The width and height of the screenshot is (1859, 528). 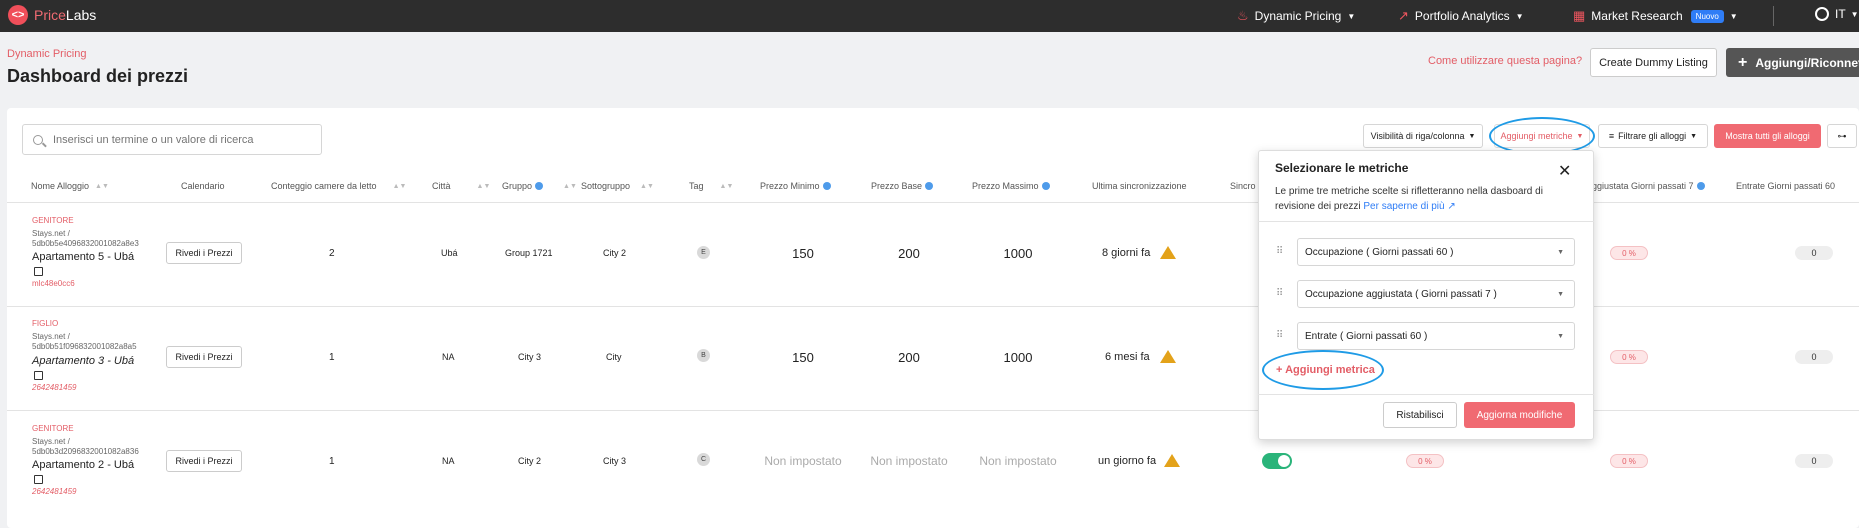 I want to click on tag-chip: E, so click(x=703, y=252).